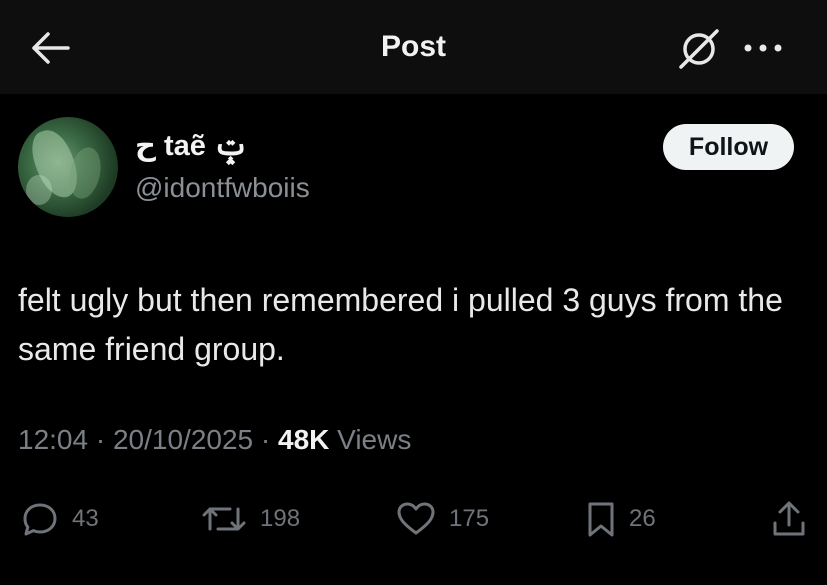 This screenshot has width=827, height=585. Describe the element at coordinates (250, 519) in the screenshot. I see `repost-button: 198` at that location.